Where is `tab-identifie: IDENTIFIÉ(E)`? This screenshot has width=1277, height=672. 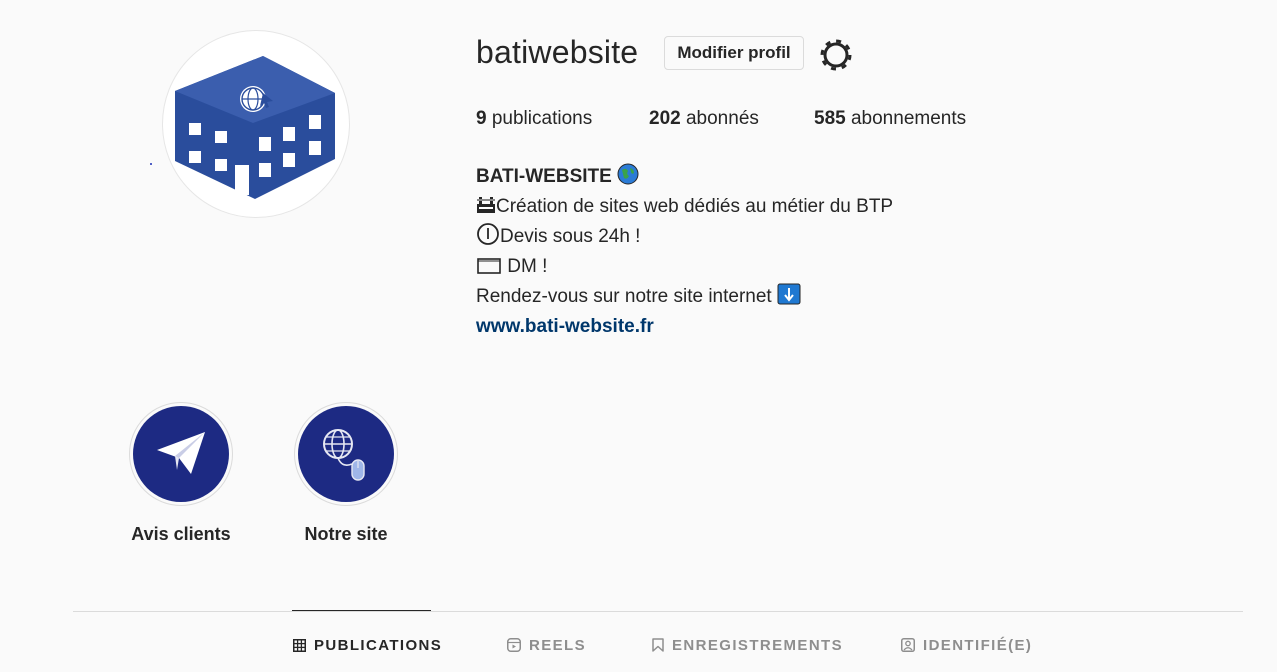 tab-identifie: IDENTIFIÉ(E) is located at coordinates (966, 645).